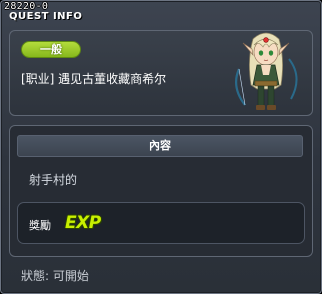  Describe the element at coordinates (40, 225) in the screenshot. I see `reward-label: 獎勵` at that location.